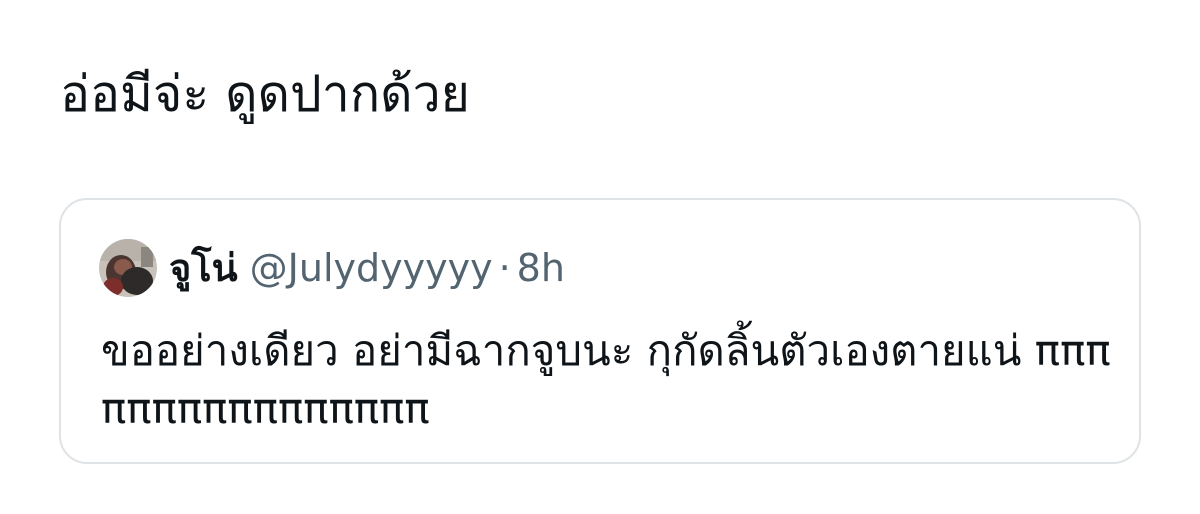 Image resolution: width=1200 pixels, height=514 pixels. I want to click on quoted-tweet-header: จูโน่ @Julydyyyyy · 8h, so click(332, 268).